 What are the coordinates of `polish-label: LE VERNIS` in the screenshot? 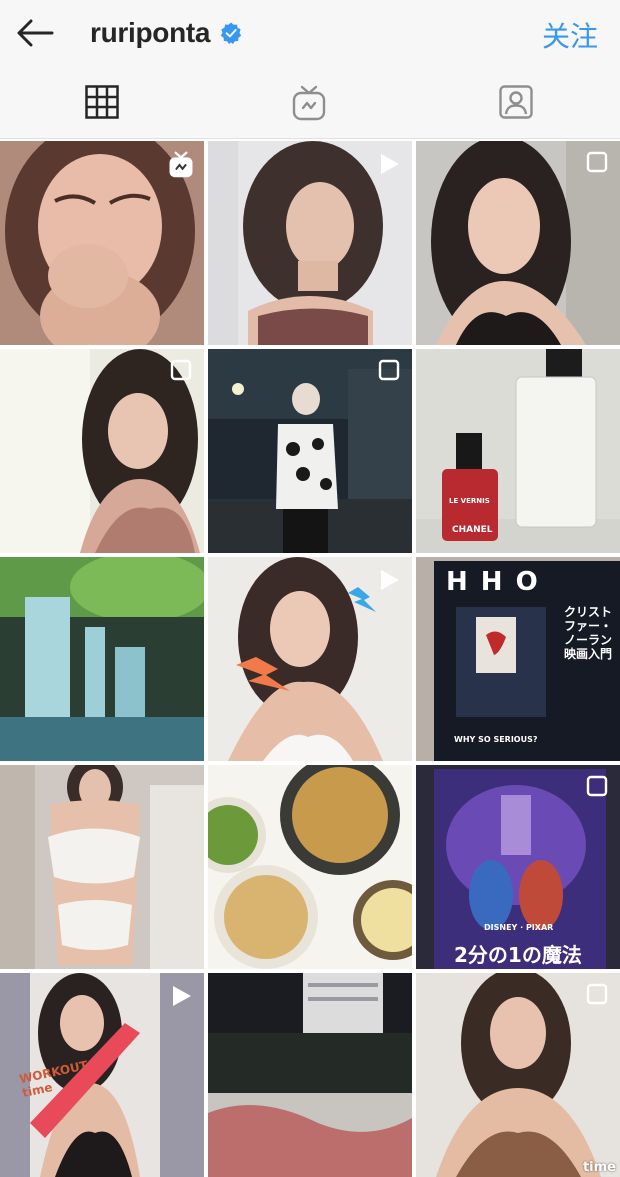 It's located at (469, 501).